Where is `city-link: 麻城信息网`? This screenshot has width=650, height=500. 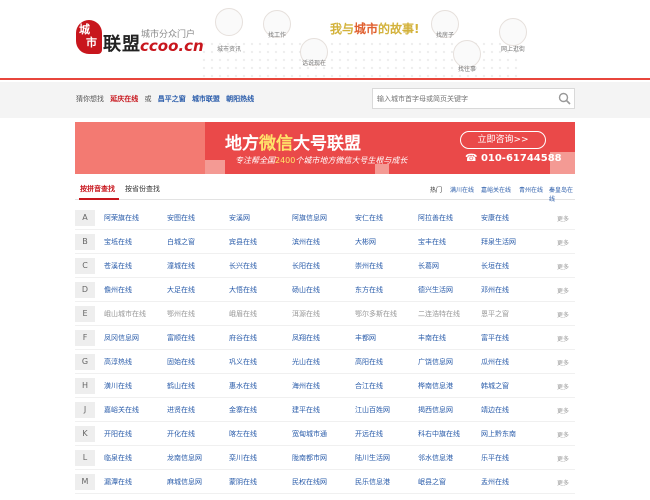
city-link: 麻城信息网 is located at coordinates (184, 482).